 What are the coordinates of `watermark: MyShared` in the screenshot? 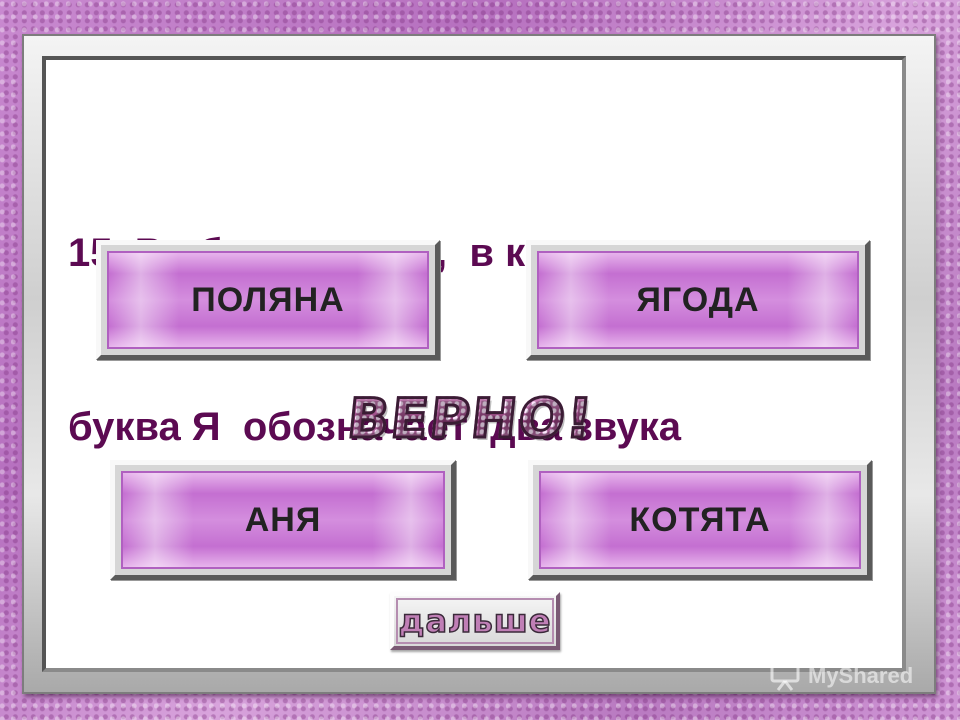 It's located at (840, 676).